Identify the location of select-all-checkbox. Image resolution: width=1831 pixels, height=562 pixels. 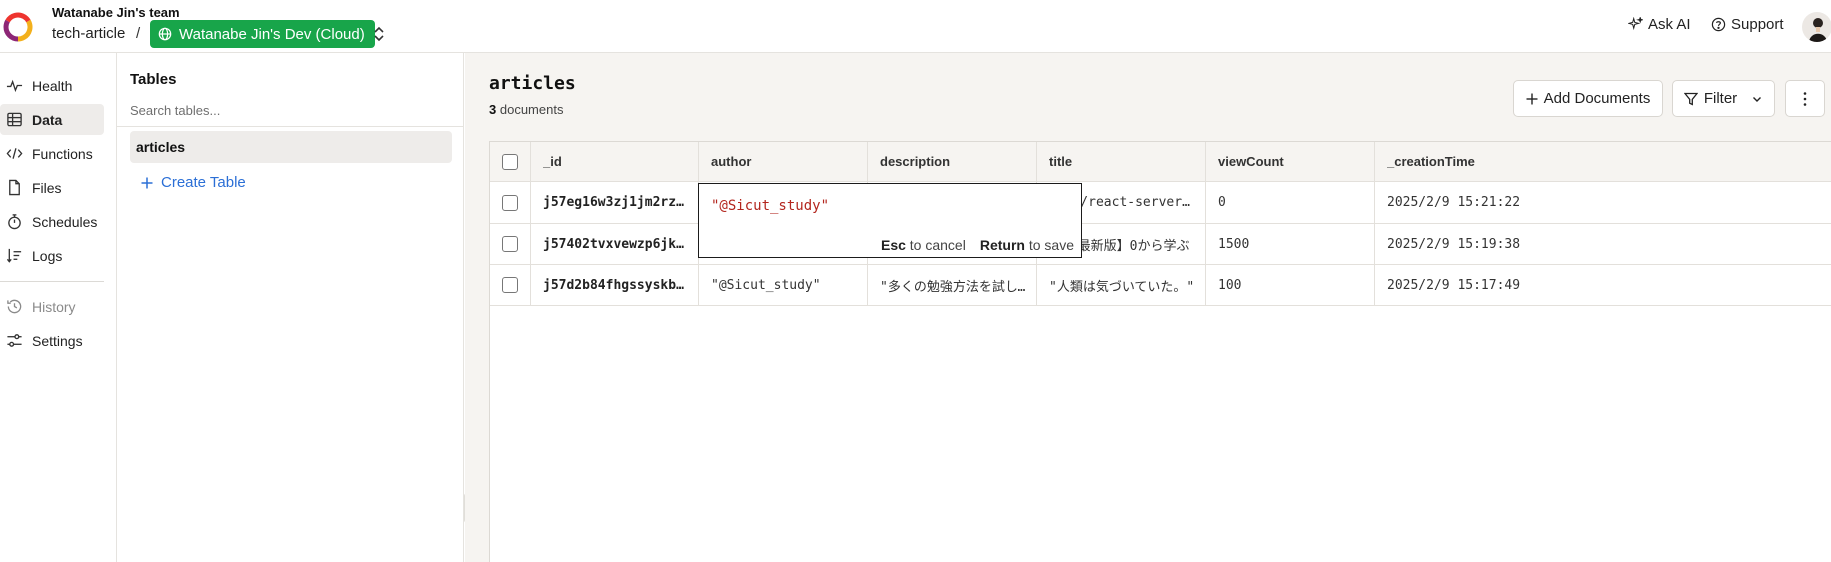
(510, 161).